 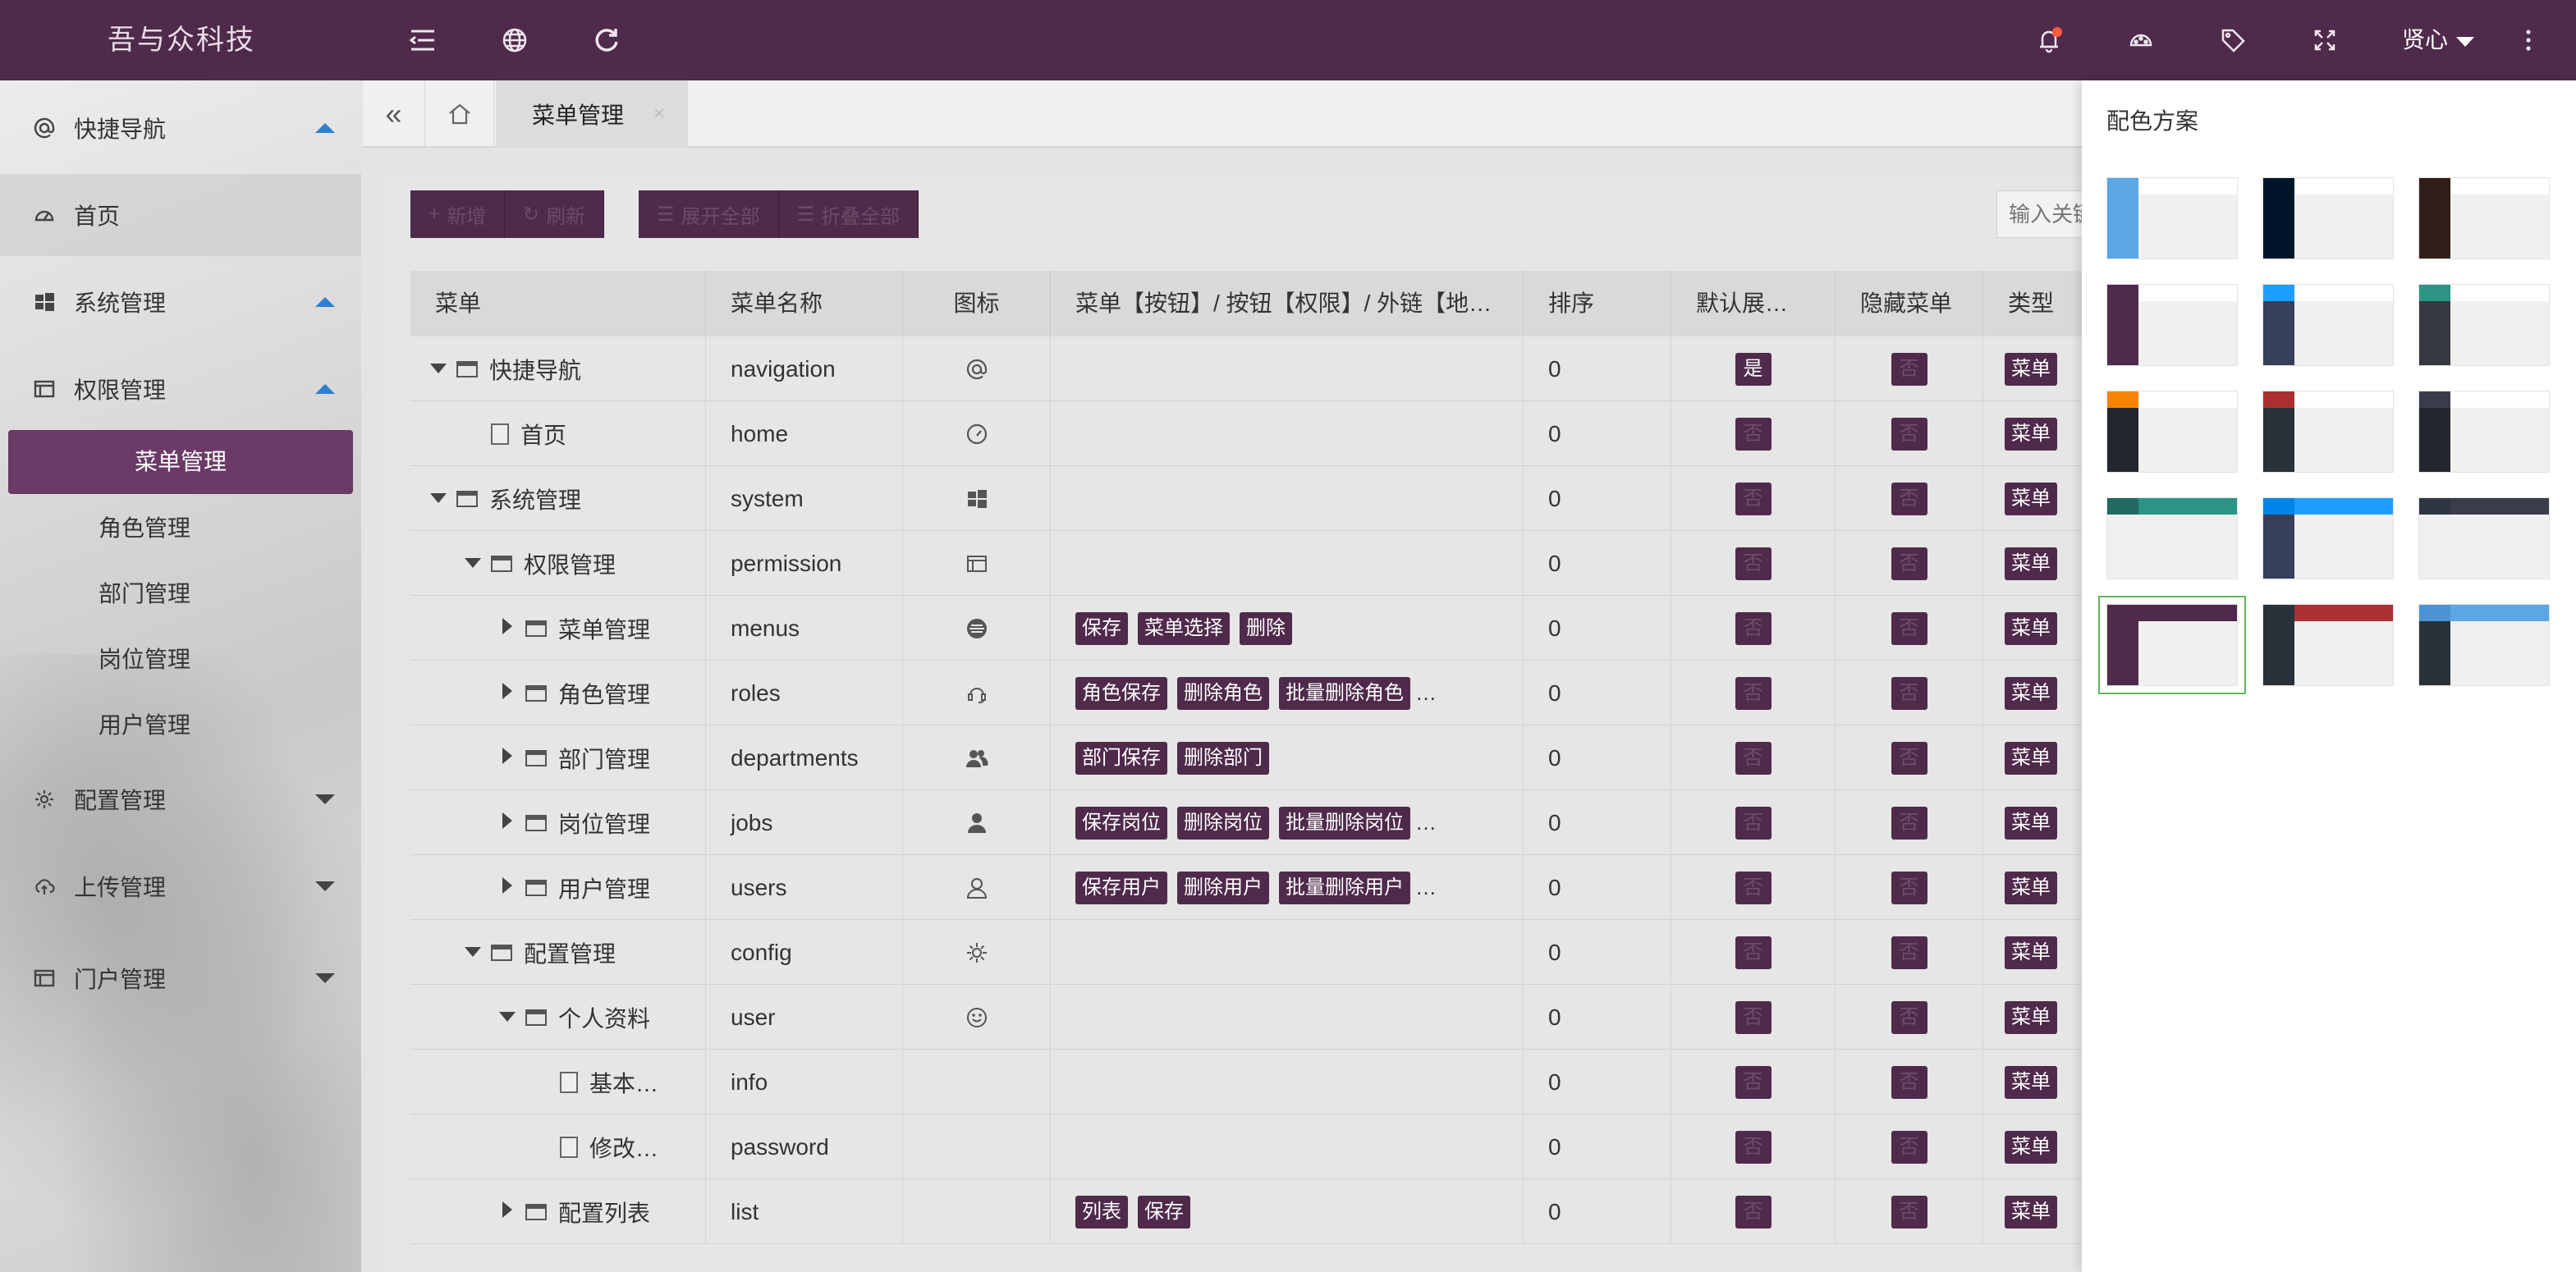 I want to click on column-header: 排序, so click(x=1598, y=304).